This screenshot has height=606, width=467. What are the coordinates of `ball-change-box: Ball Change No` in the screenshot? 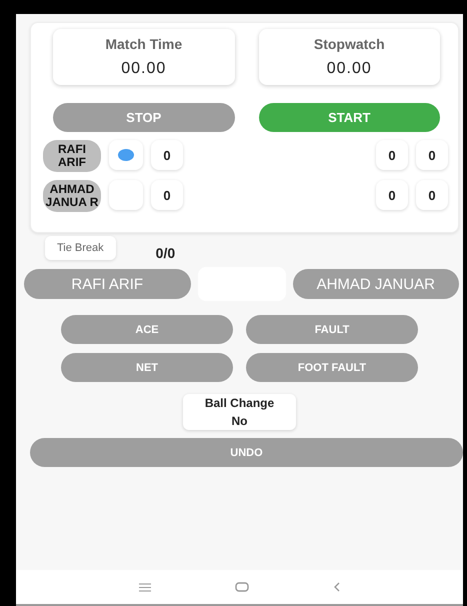 It's located at (239, 412).